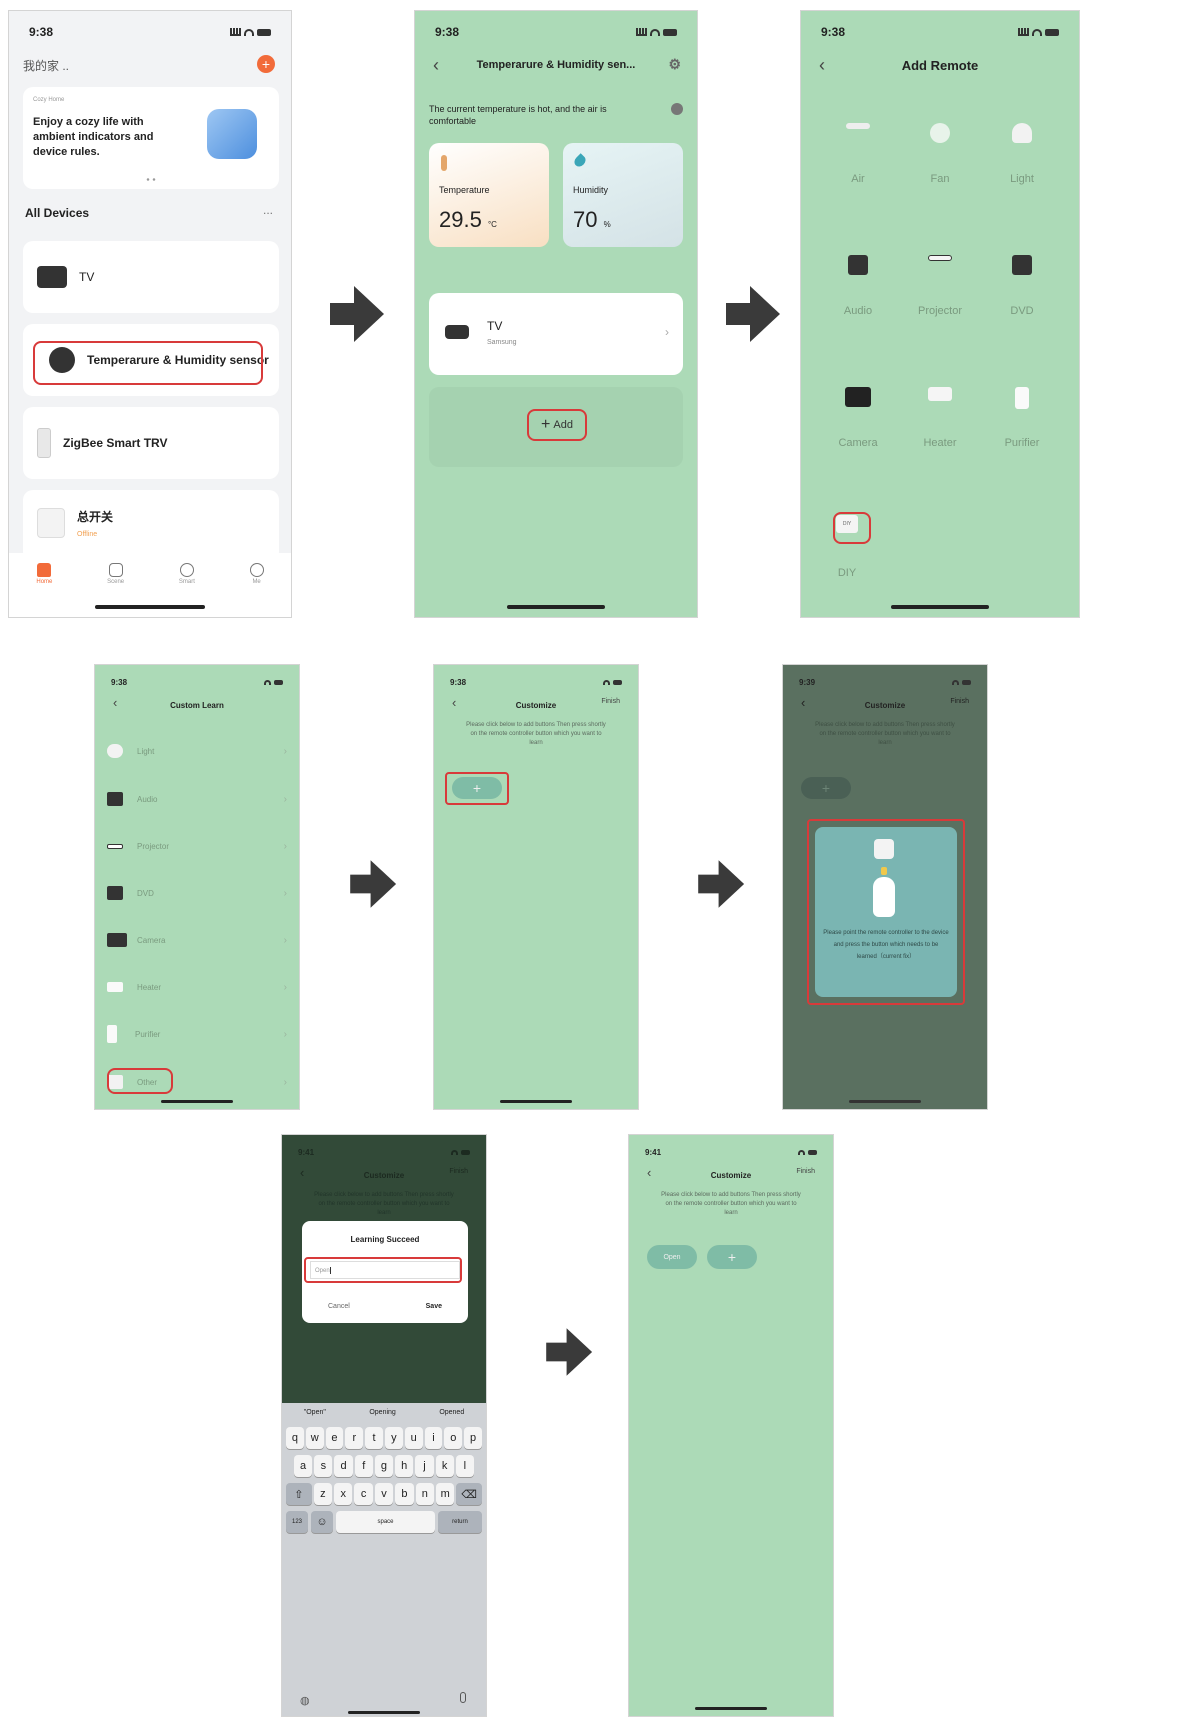 The width and height of the screenshot is (1182, 1717). Describe the element at coordinates (334, 1438) in the screenshot. I see `key: e` at that location.